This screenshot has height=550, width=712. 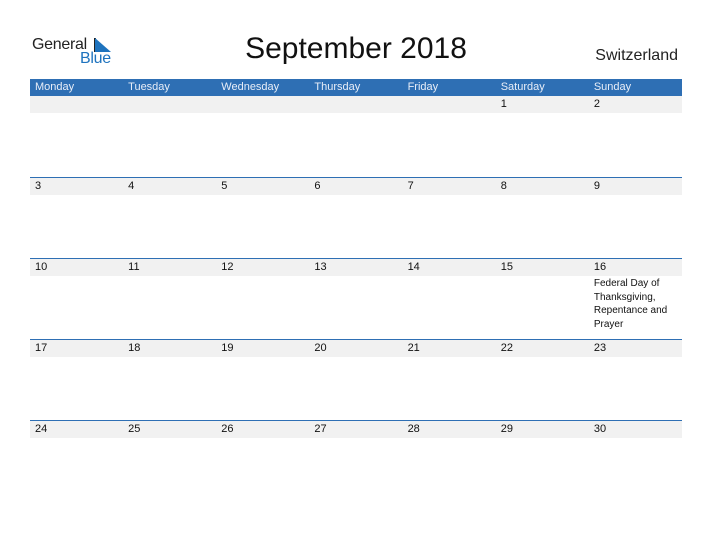 What do you see at coordinates (356, 379) in the screenshot?
I see `week-row: 17 18 19 20 21 22 23` at bounding box center [356, 379].